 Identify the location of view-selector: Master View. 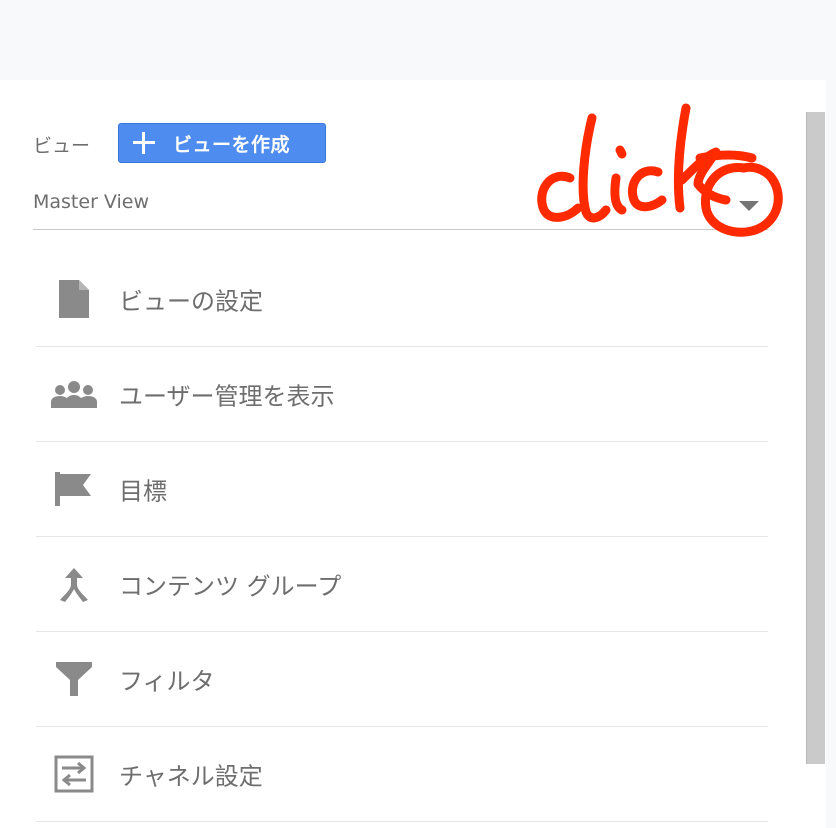
(400, 207).